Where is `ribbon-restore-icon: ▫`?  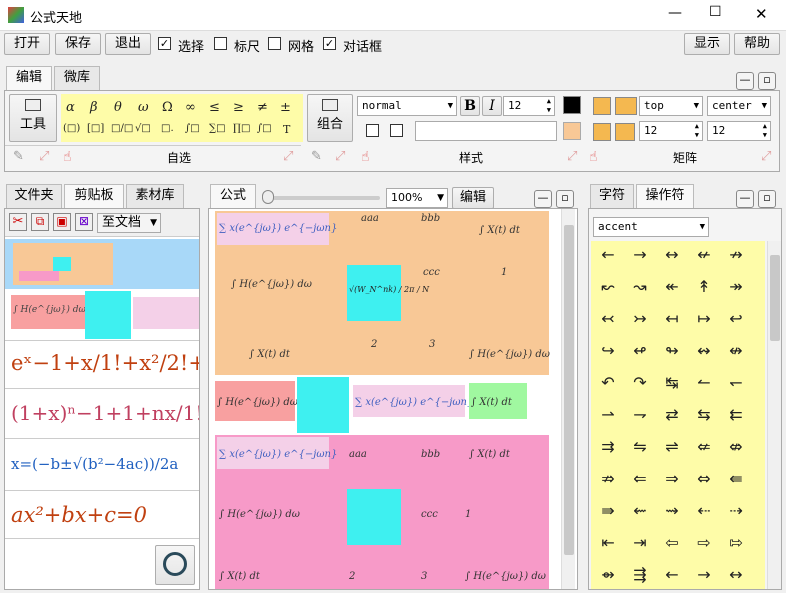
ribbon-restore-icon: ▫ is located at coordinates (767, 81).